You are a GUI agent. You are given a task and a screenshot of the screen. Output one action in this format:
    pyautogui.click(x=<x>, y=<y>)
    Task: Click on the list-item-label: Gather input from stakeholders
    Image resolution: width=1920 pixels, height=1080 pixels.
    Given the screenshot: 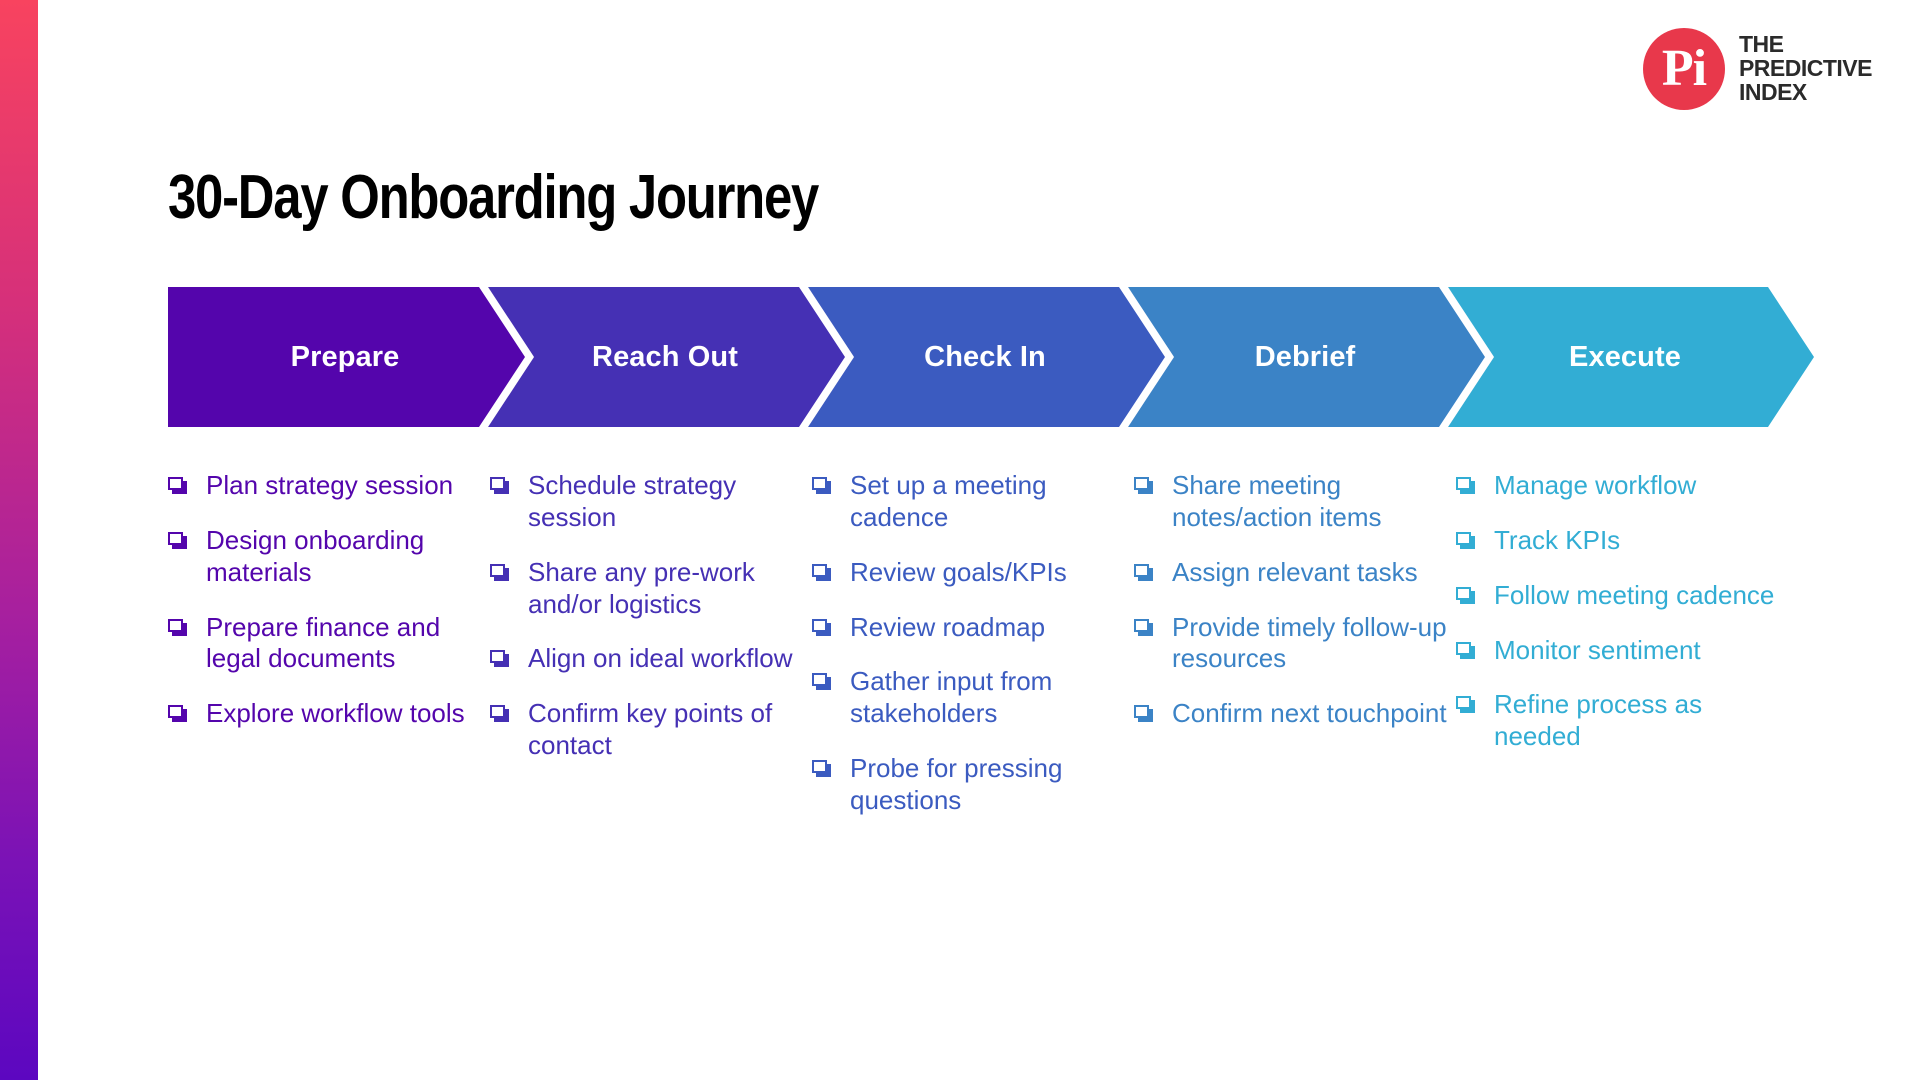 What is the action you would take?
    pyautogui.click(x=951, y=697)
    